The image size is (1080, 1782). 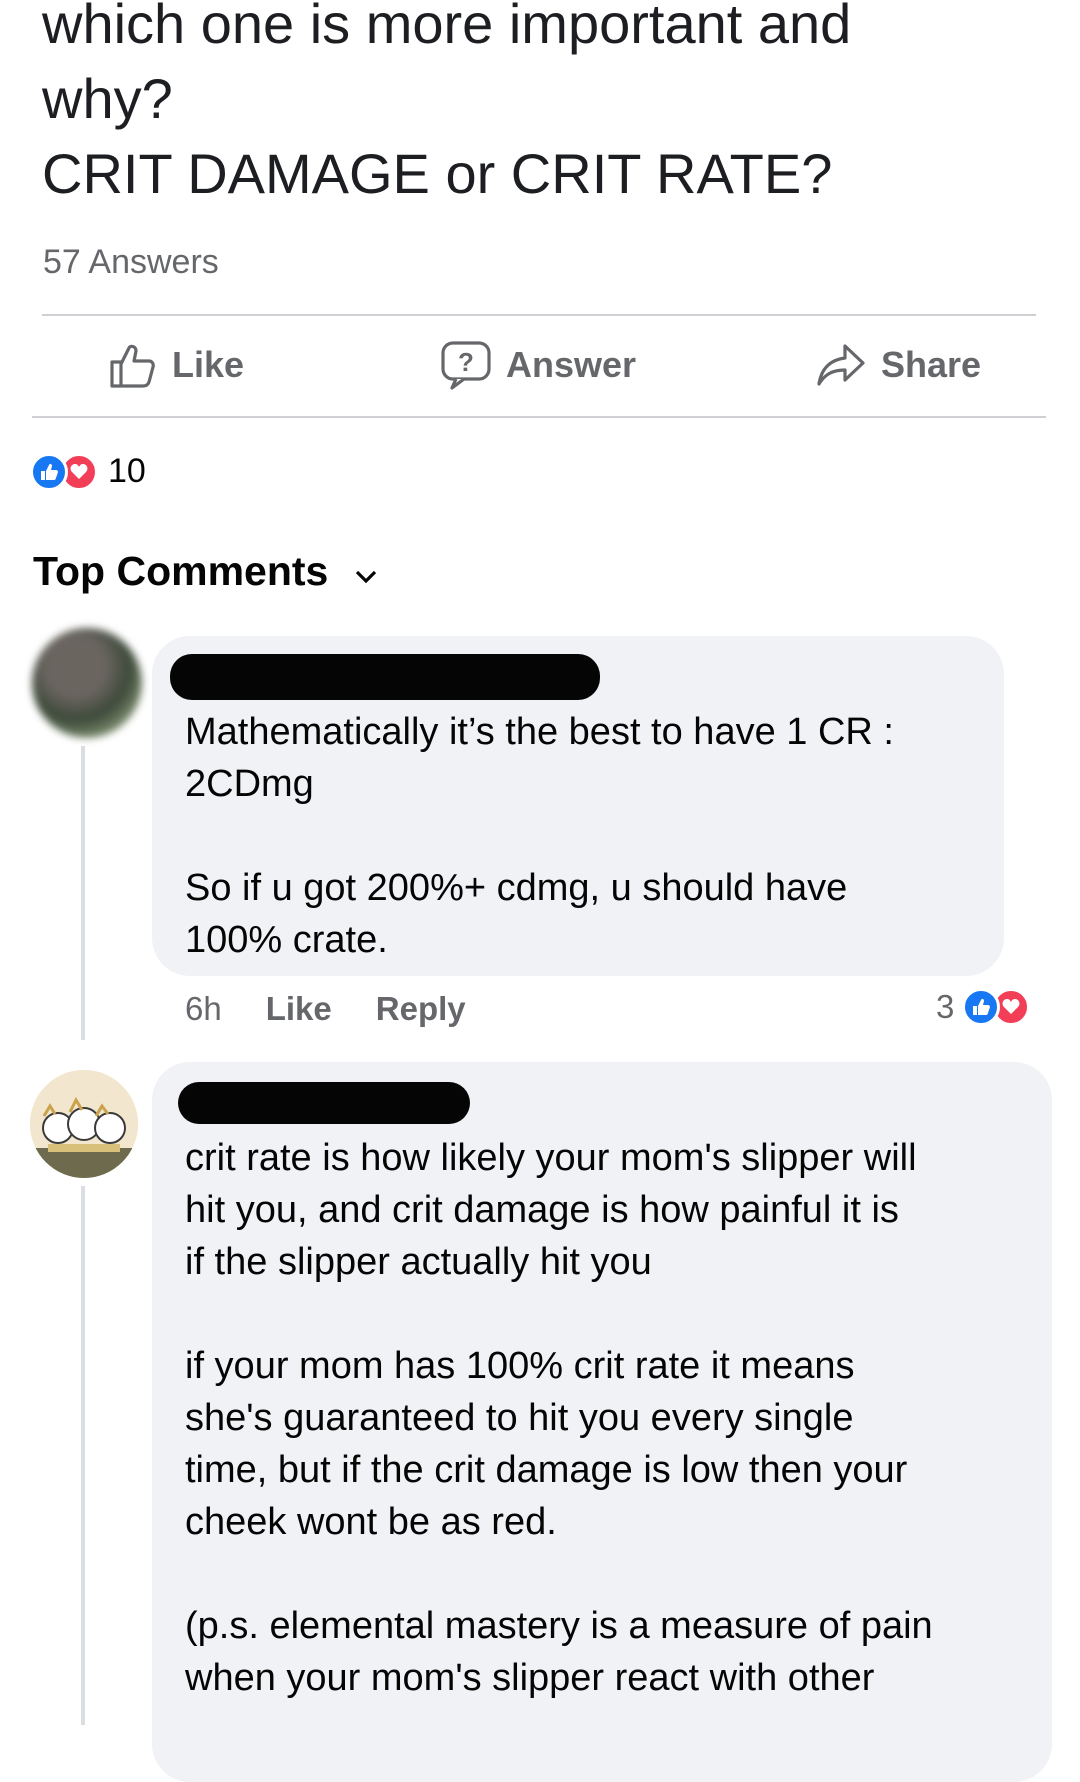 What do you see at coordinates (539, 417) in the screenshot?
I see `divider-bottom` at bounding box center [539, 417].